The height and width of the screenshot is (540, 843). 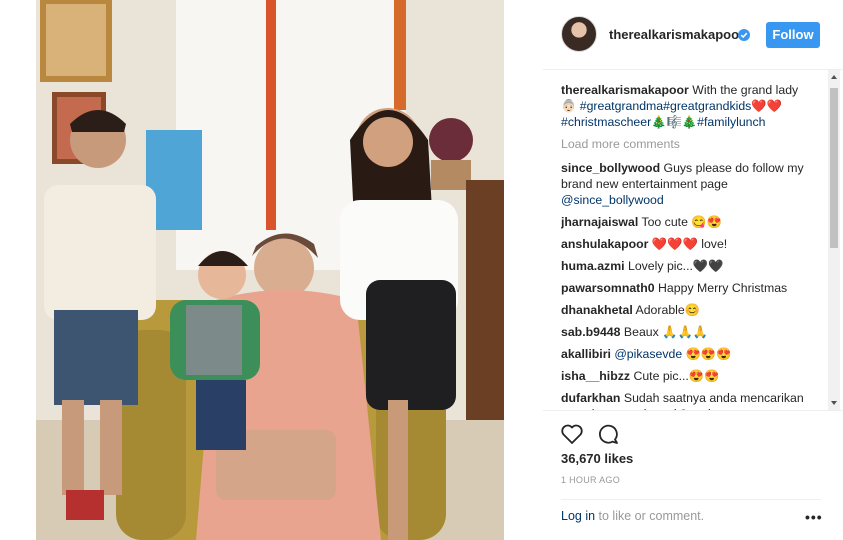 What do you see at coordinates (666, 332) in the screenshot?
I see `comment-text: Beaux 🙏🙏🙏` at bounding box center [666, 332].